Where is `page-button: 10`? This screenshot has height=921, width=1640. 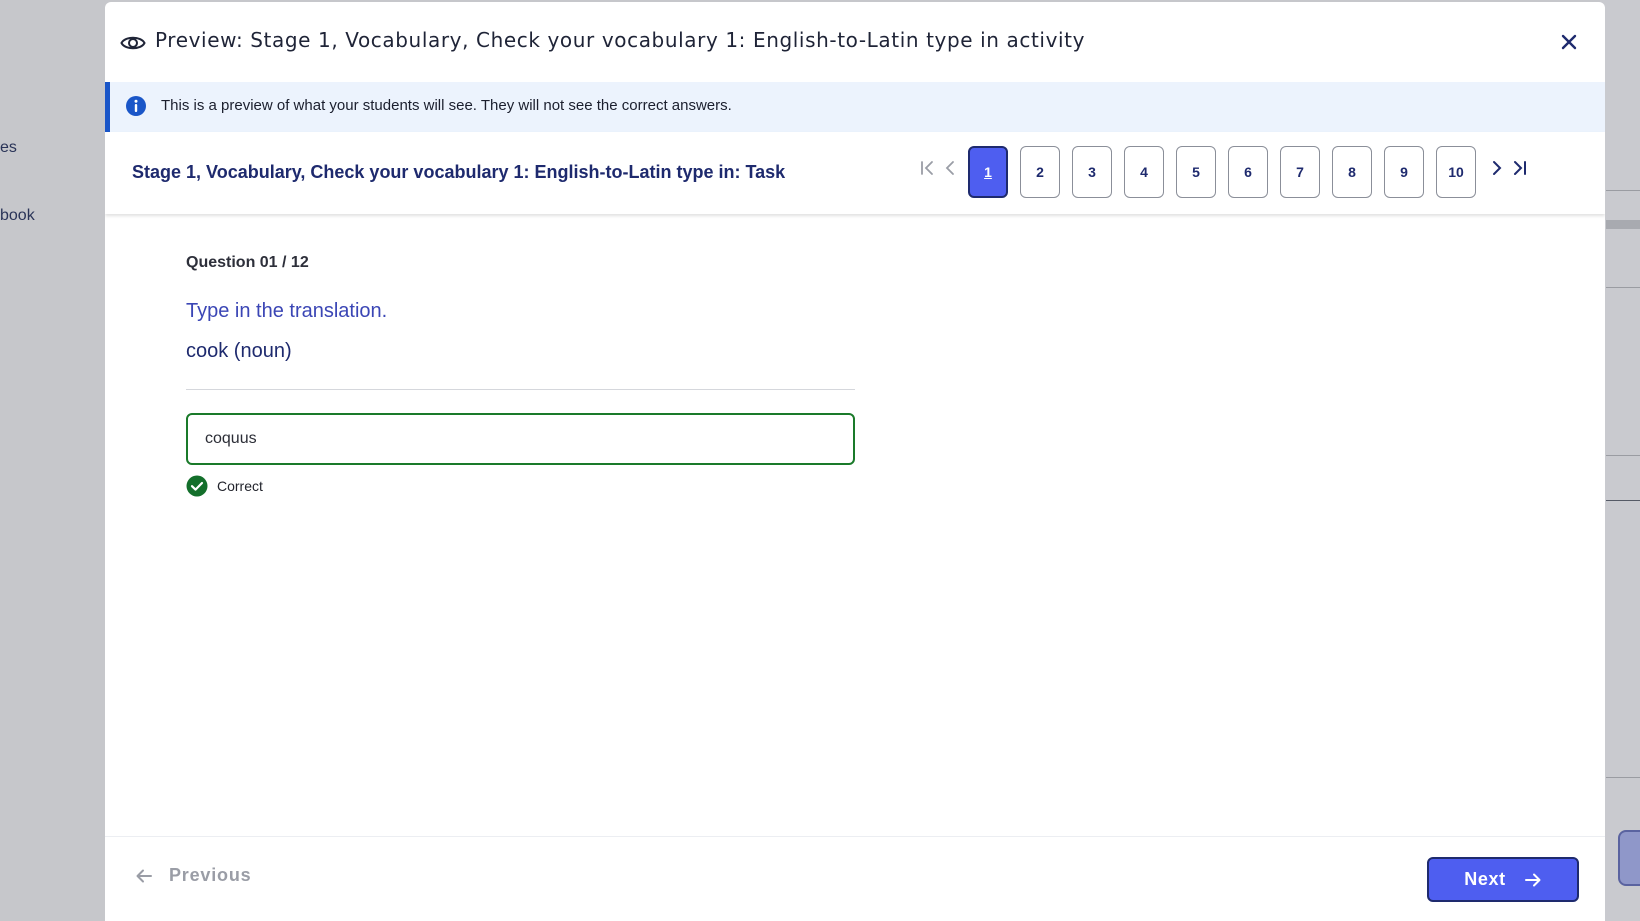 page-button: 10 is located at coordinates (1456, 172).